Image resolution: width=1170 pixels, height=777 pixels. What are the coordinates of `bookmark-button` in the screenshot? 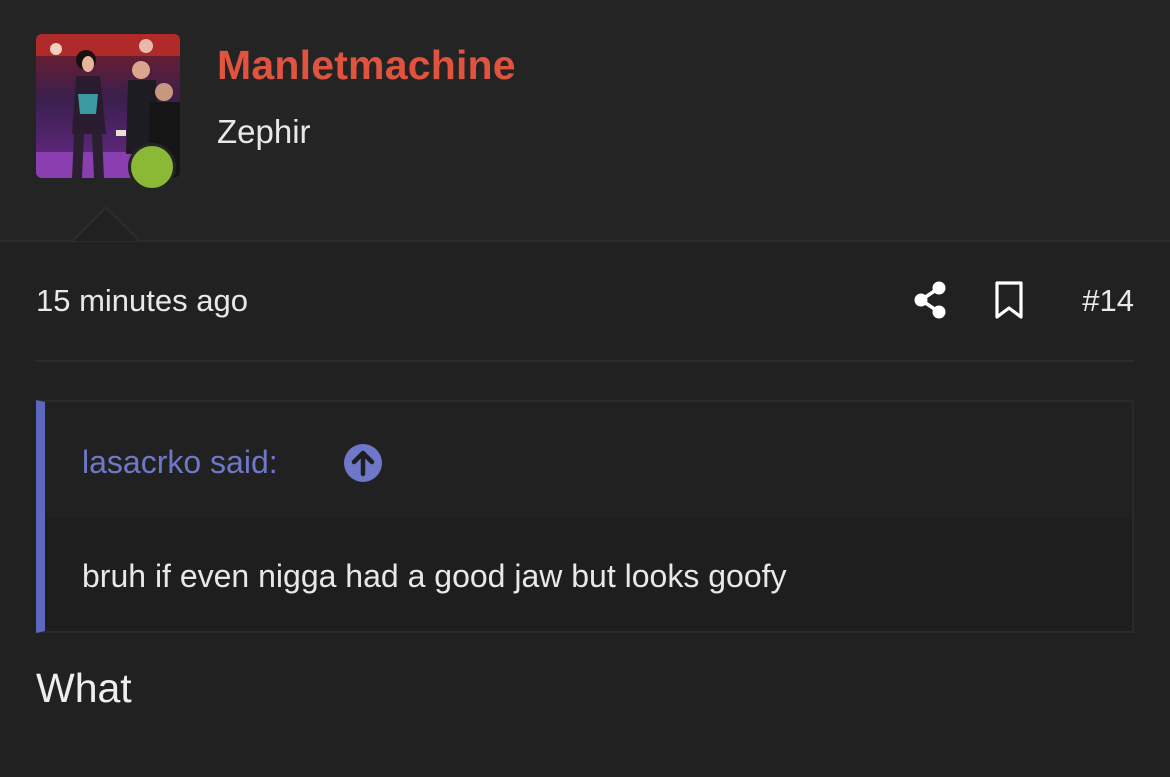 It's located at (1009, 300).